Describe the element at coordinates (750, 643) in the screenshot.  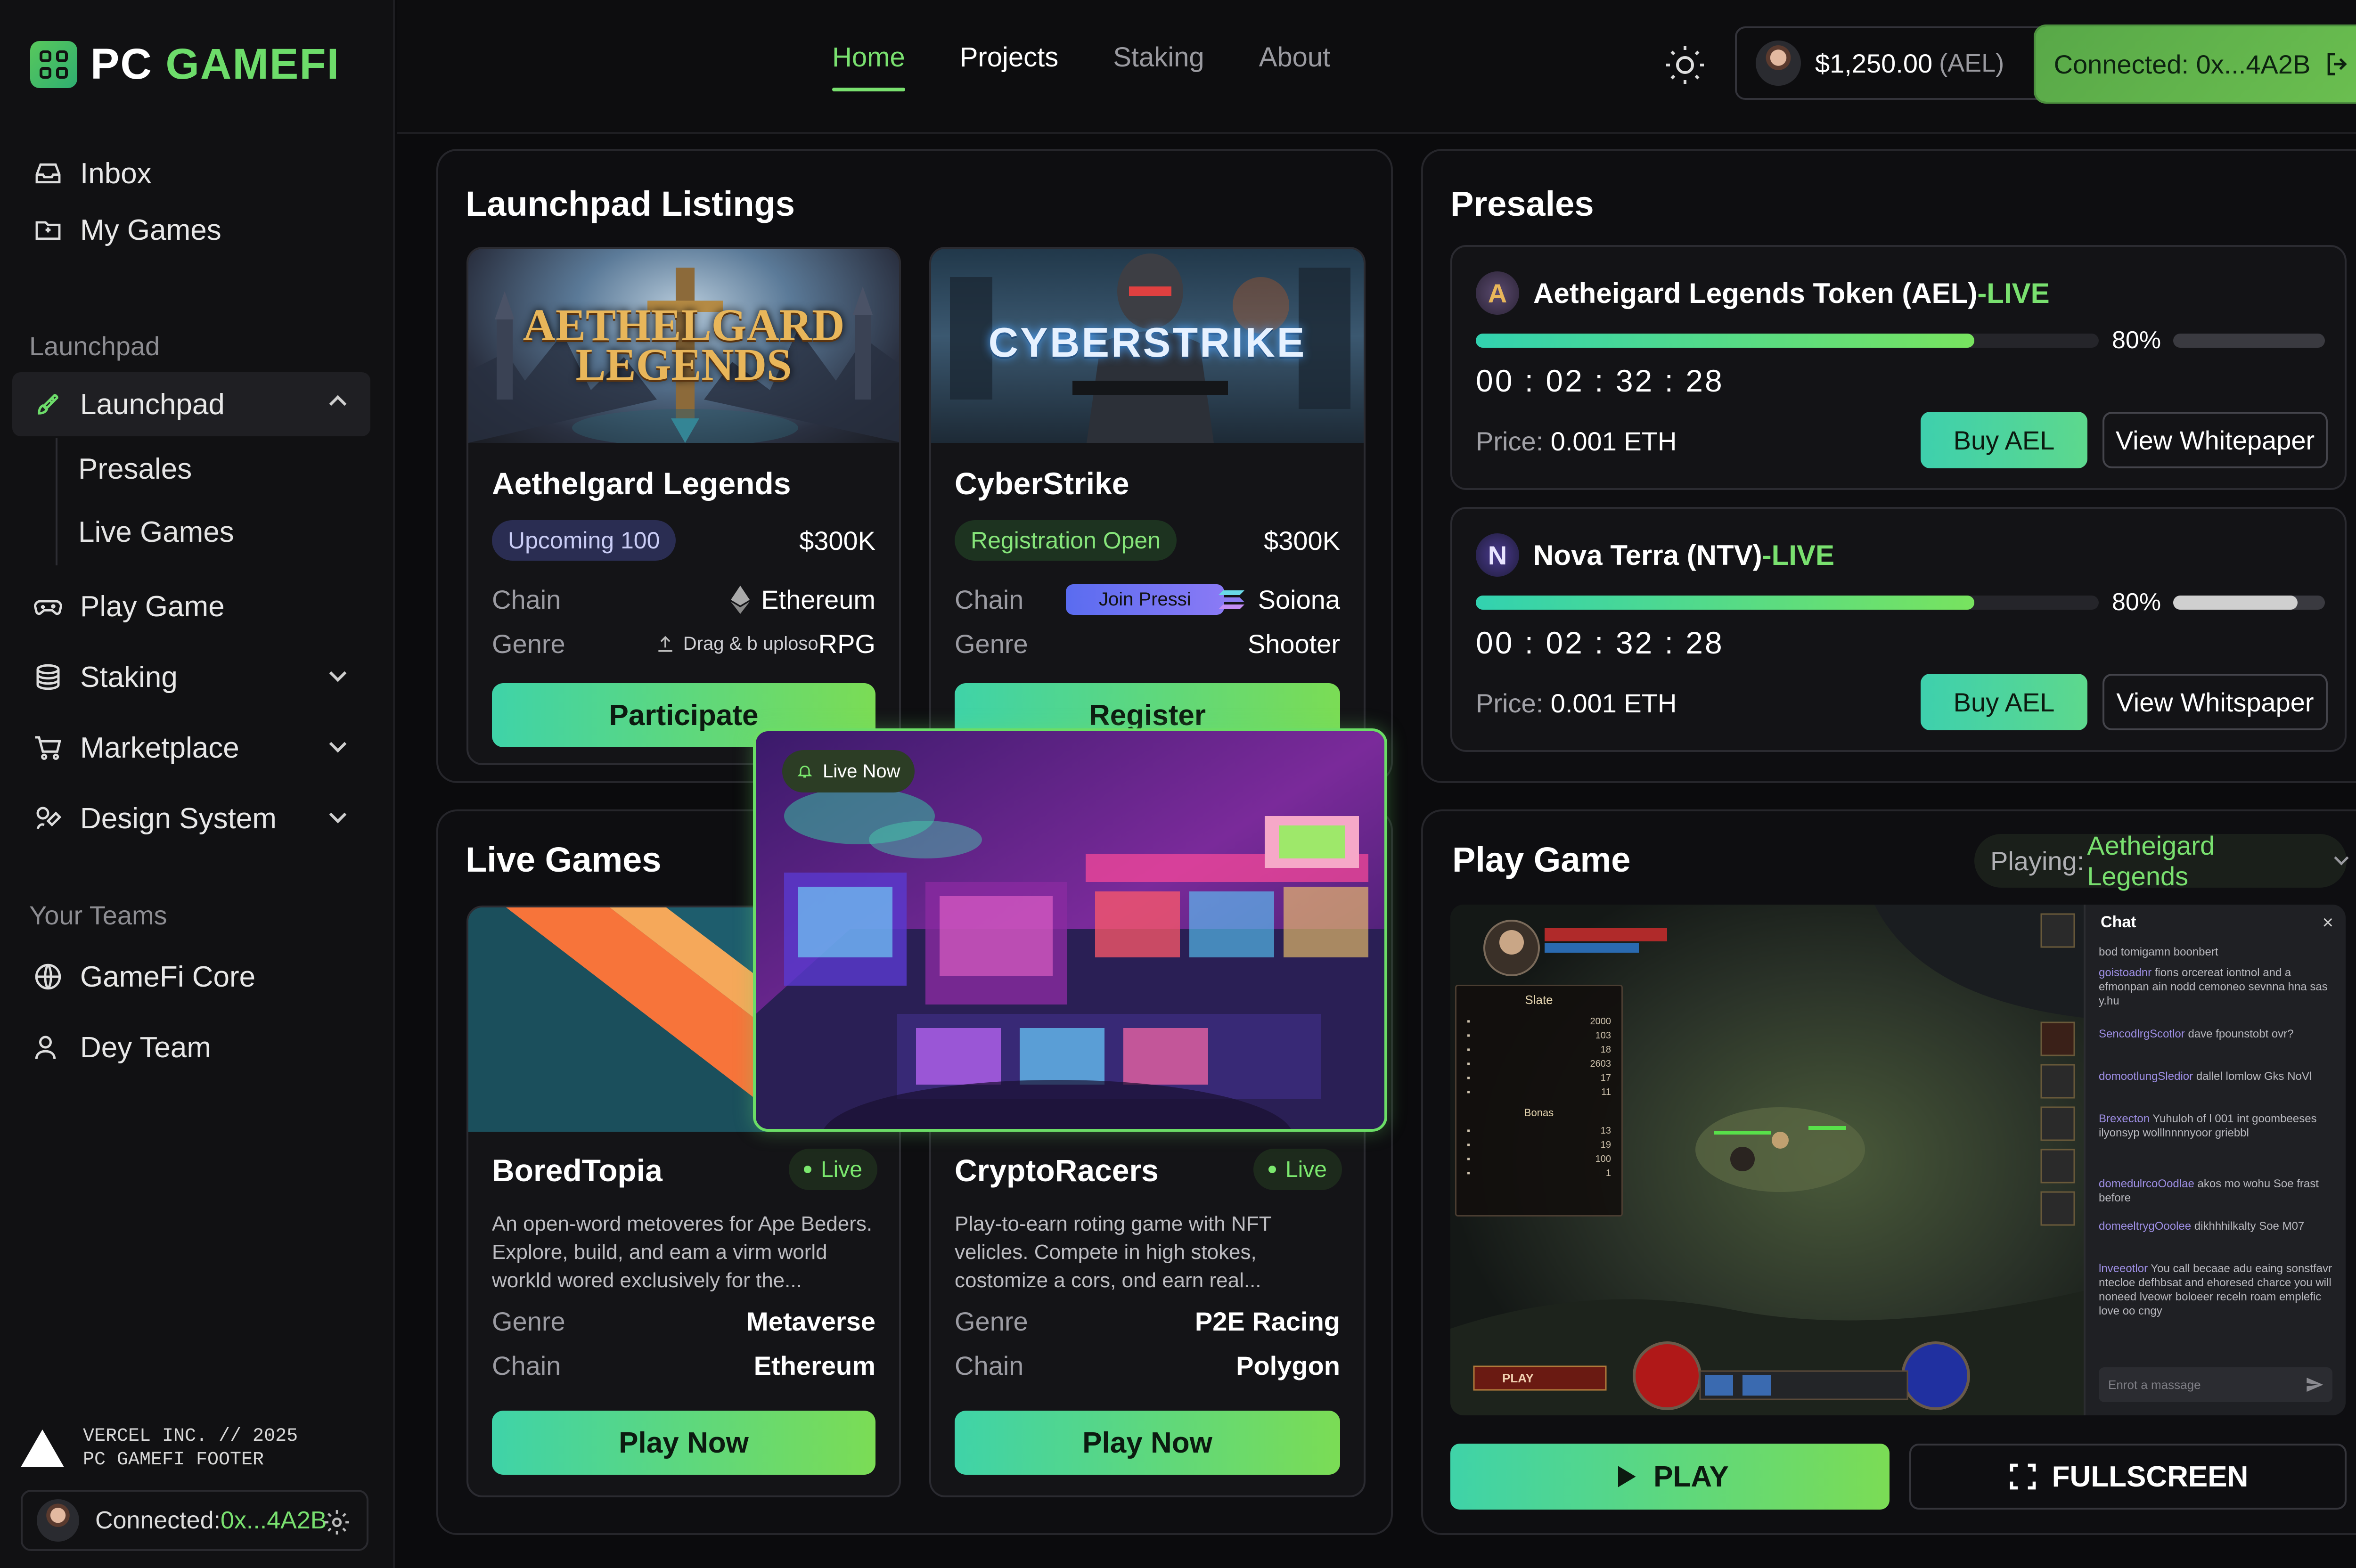
I see `drag-upload-hint: Drag & b uploso` at that location.